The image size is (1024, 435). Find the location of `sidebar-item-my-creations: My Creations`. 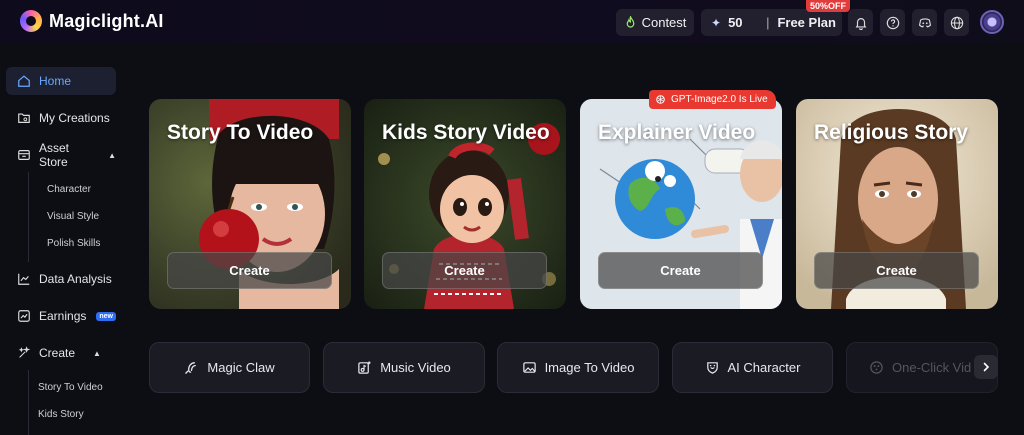

sidebar-item-my-creations: My Creations is located at coordinates (61, 118).